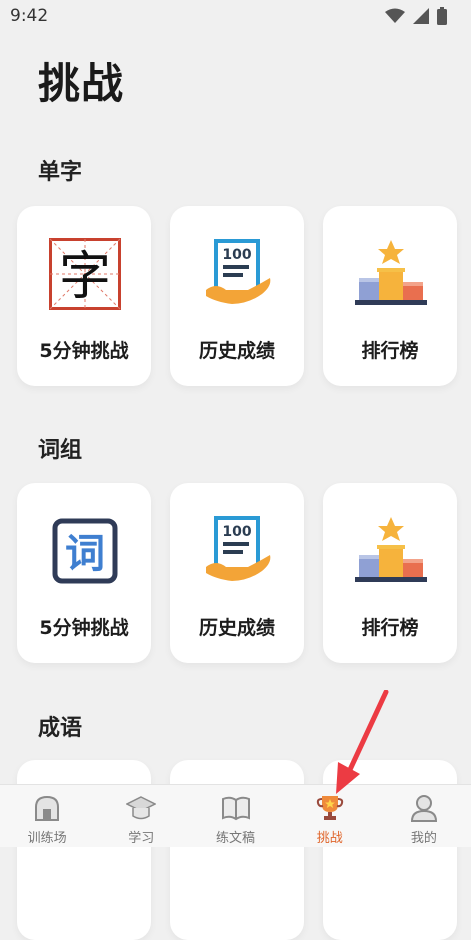 The height and width of the screenshot is (940, 471). I want to click on tab-training: 训练场, so click(47, 816).